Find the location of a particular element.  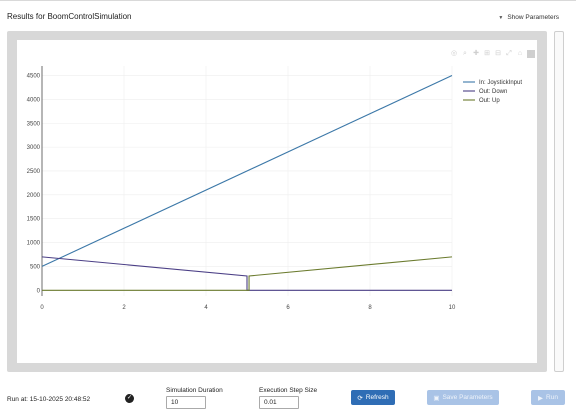

top-divider is located at coordinates (288, 0).